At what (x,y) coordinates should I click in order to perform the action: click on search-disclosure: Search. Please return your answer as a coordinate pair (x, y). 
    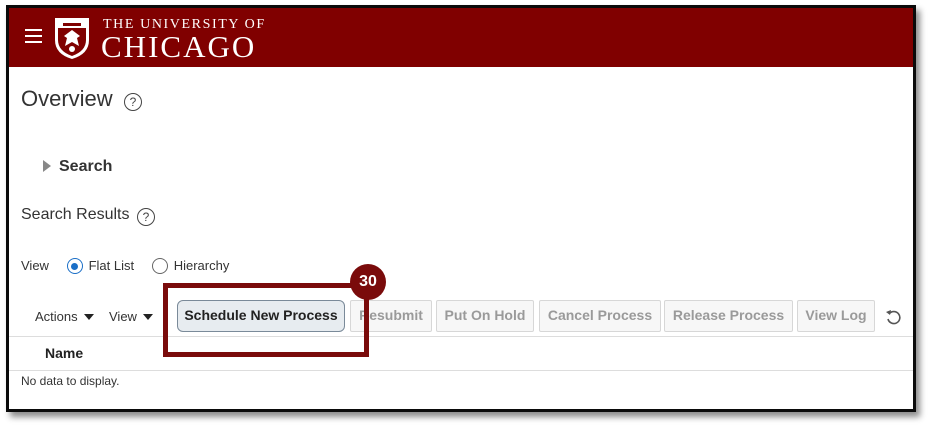
    Looking at the image, I should click on (77, 167).